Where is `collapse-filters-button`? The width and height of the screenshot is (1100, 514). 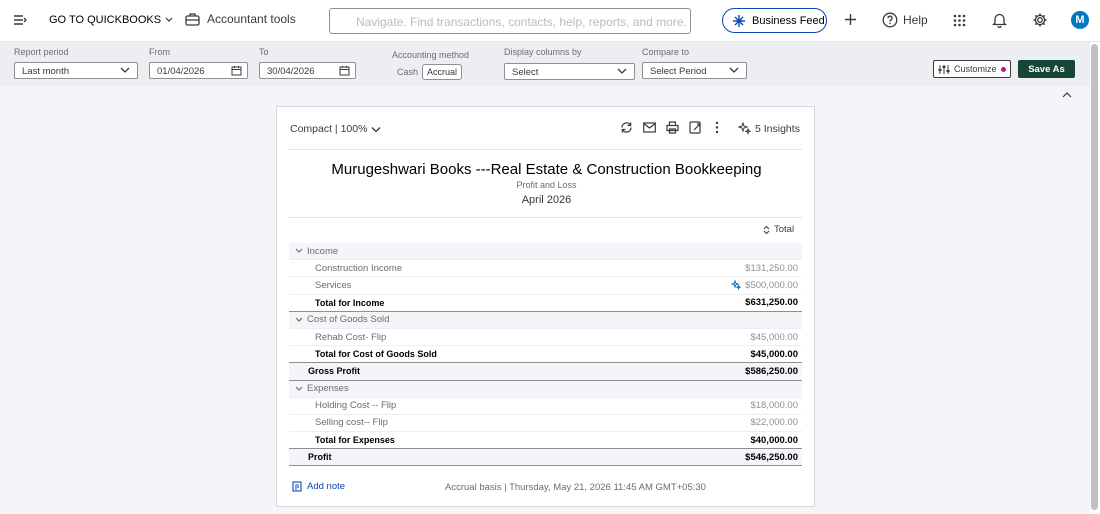
collapse-filters-button is located at coordinates (1069, 93).